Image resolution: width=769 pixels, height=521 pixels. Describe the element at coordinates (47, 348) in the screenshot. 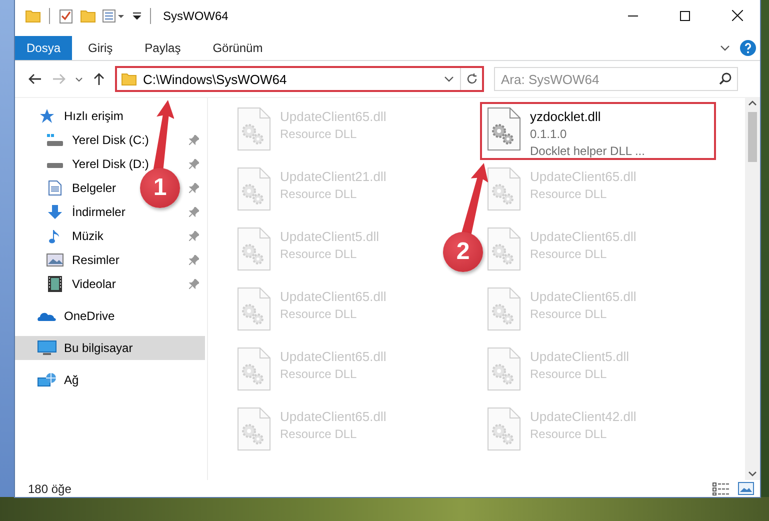

I see `computer-icon` at that location.